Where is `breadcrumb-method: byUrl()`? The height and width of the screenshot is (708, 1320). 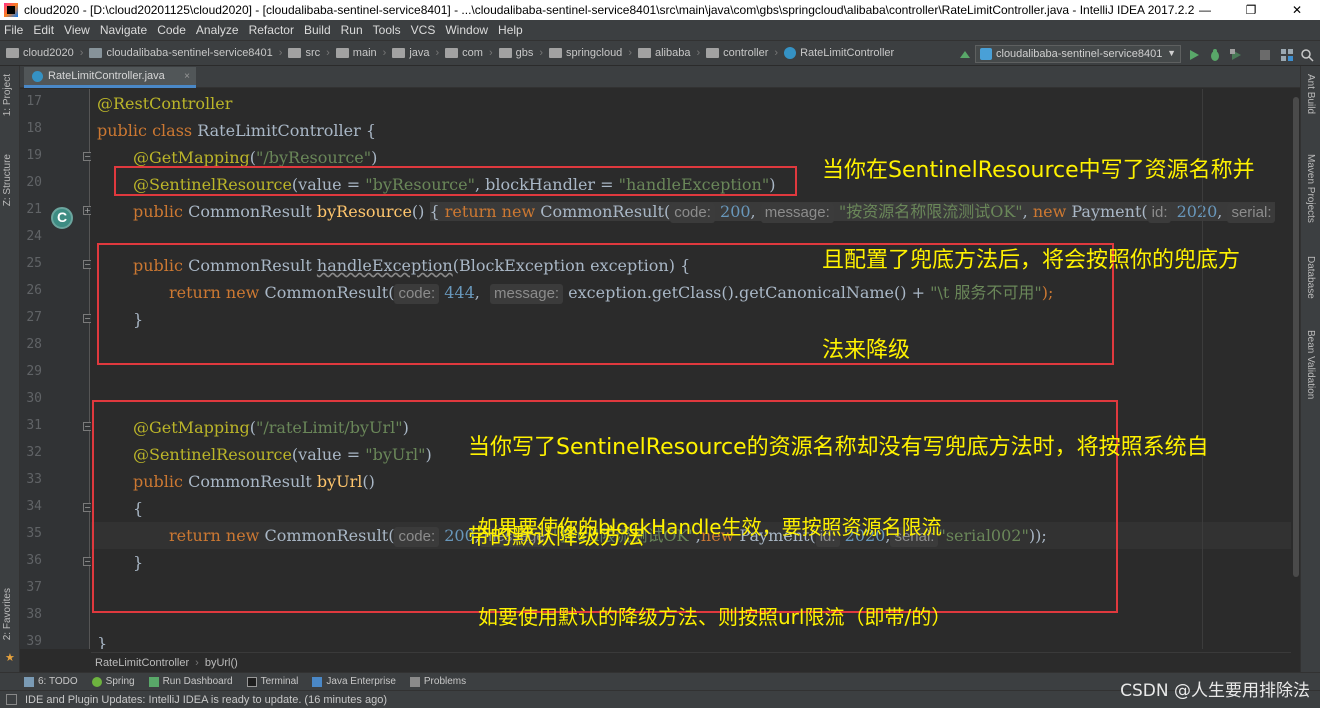
breadcrumb-method: byUrl() is located at coordinates (221, 663).